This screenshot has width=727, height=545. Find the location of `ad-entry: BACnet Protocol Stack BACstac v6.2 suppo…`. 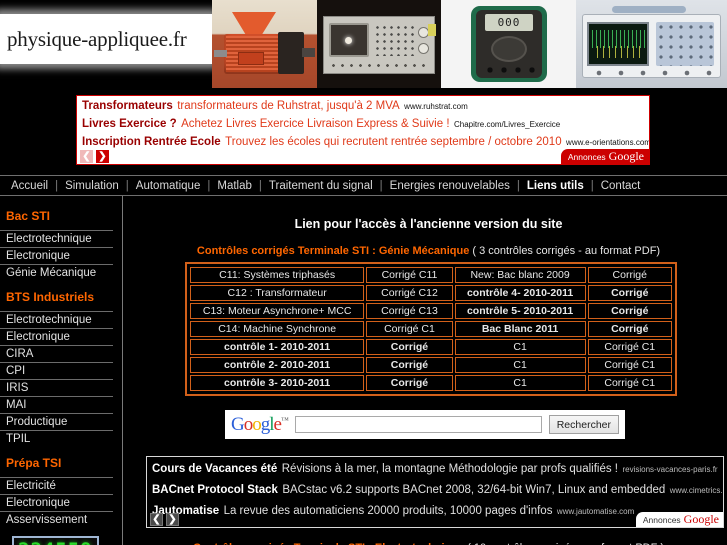

ad-entry: BACnet Protocol Stack BACstac v6.2 suppo… is located at coordinates (435, 488).